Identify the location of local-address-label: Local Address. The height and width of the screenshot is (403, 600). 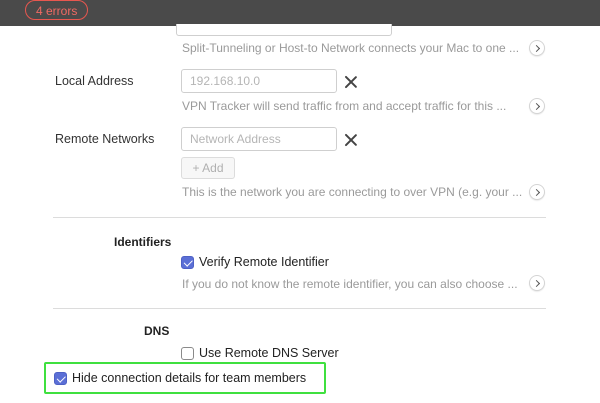
(94, 81).